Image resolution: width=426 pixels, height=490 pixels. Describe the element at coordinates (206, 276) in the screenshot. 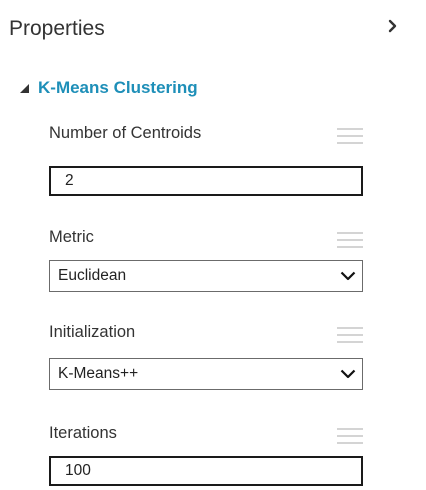

I see `metric-select: Euclidean` at that location.